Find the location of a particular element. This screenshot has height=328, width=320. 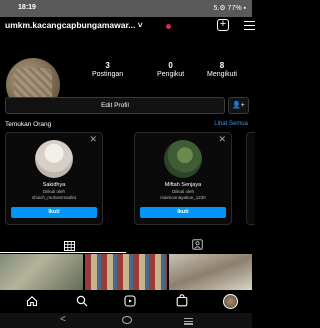

stat-following-label: Mengikuti is located at coordinates (222, 74).